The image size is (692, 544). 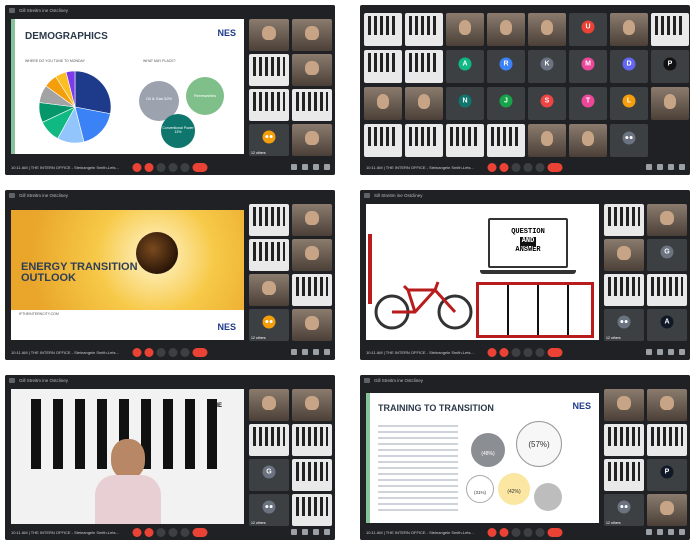 I want to click on participant-tile: G, so click(x=269, y=475).